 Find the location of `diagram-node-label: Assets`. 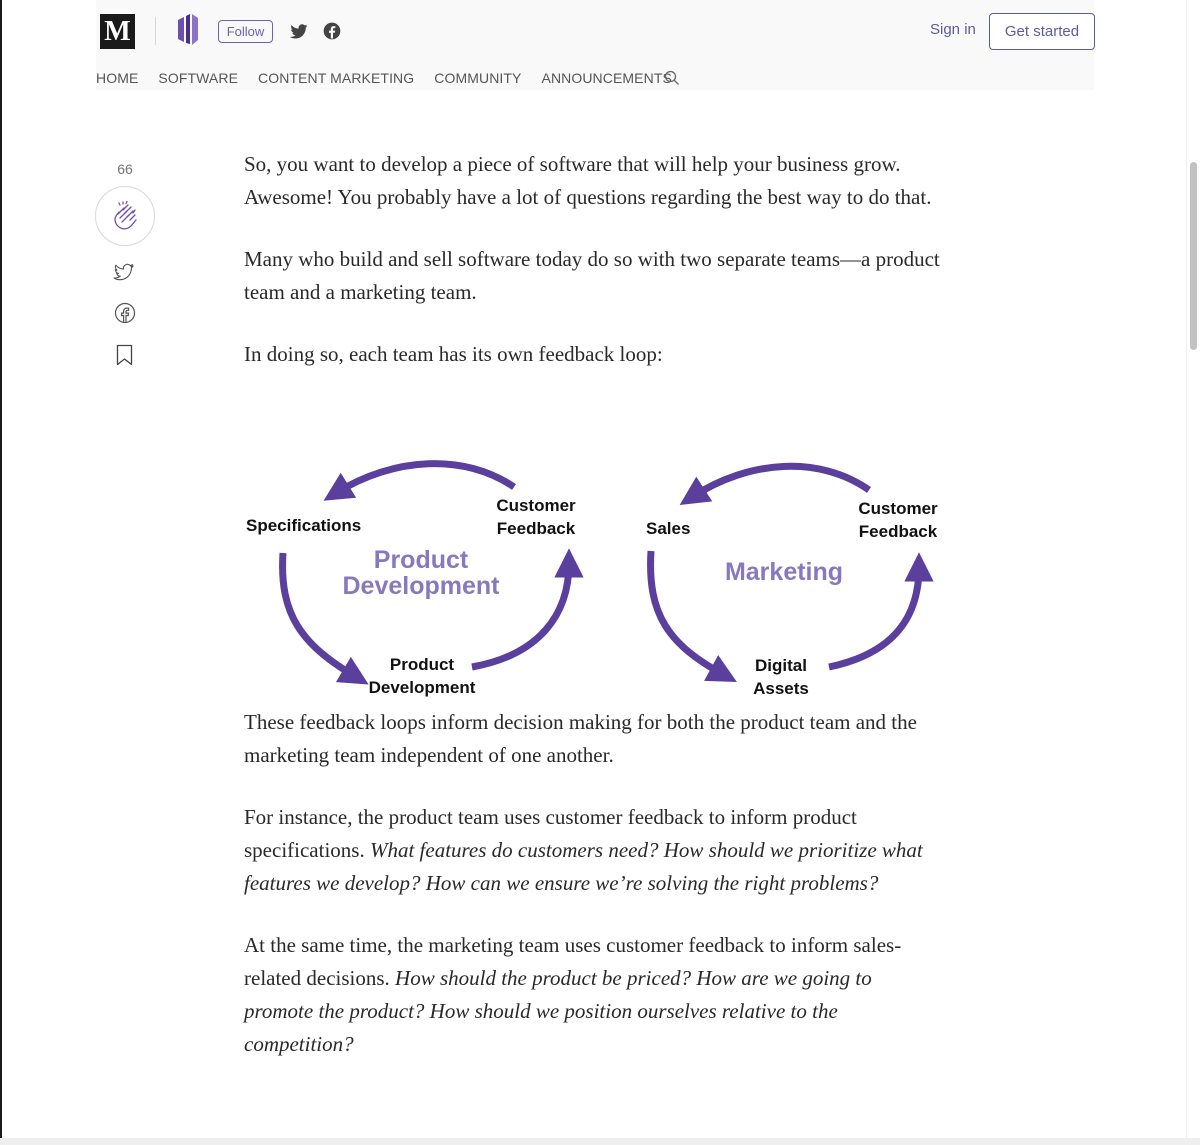

diagram-node-label: Assets is located at coordinates (781, 688).